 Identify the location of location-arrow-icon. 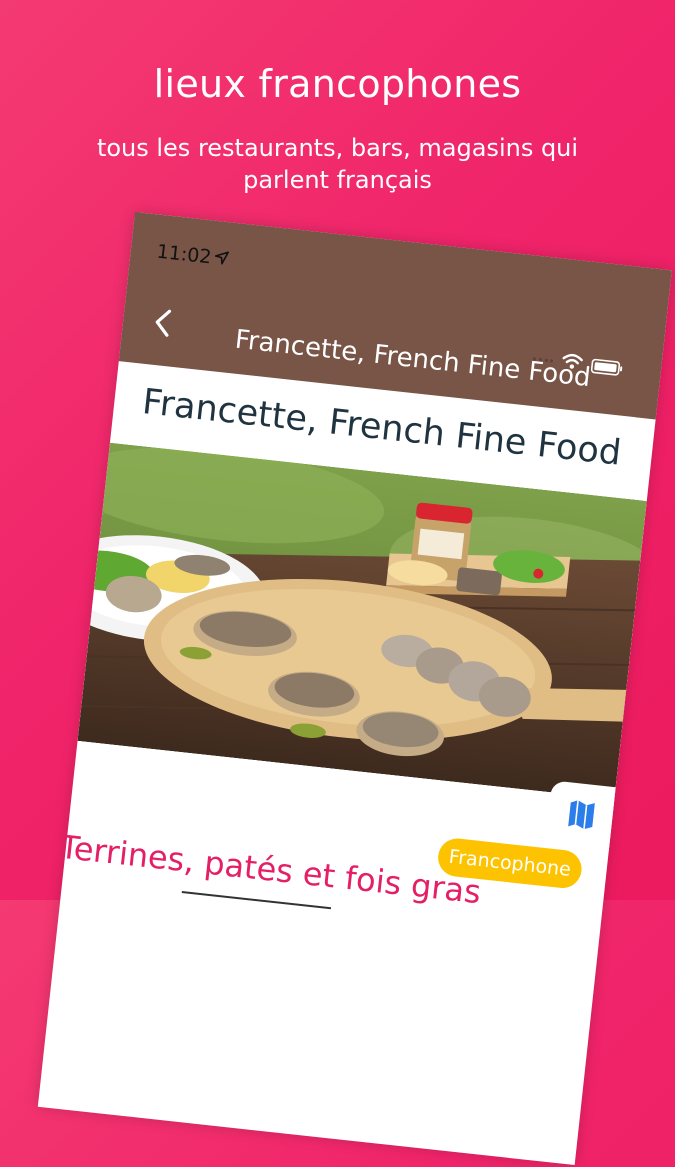
(221, 258).